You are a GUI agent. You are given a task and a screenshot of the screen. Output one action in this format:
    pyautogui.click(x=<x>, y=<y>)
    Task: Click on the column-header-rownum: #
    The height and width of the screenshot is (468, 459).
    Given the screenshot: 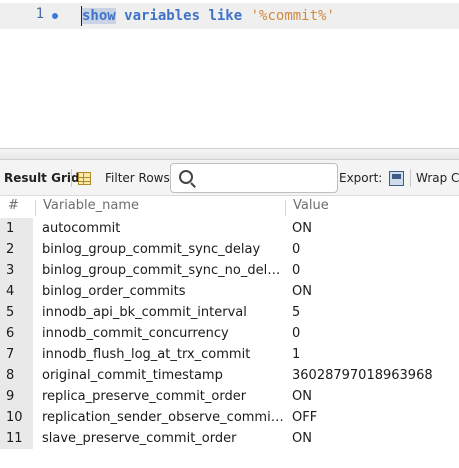 What is the action you would take?
    pyautogui.click(x=13, y=205)
    